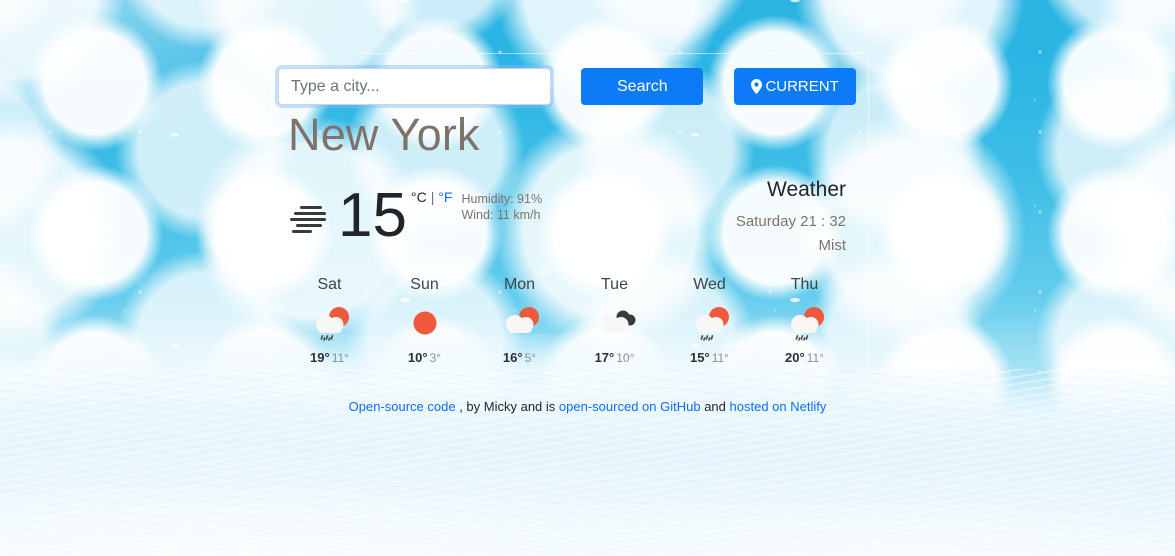  I want to click on footer-link-github: open-sourced on GitHub, so click(630, 406).